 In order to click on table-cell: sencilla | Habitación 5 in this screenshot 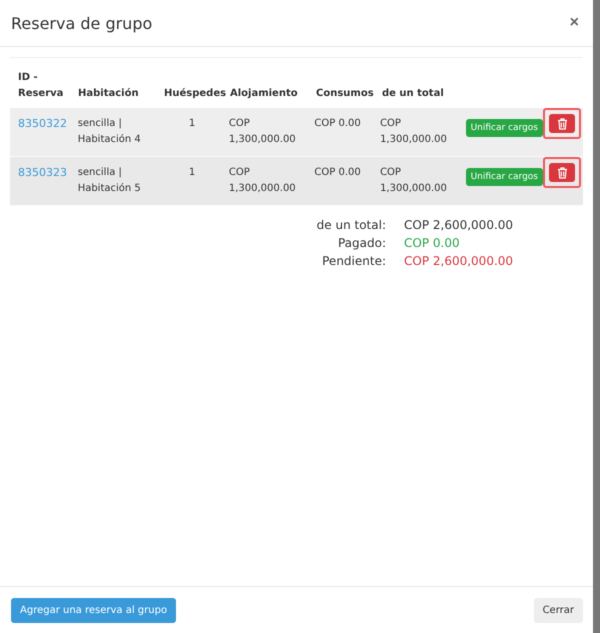, I will do `click(109, 180)`.